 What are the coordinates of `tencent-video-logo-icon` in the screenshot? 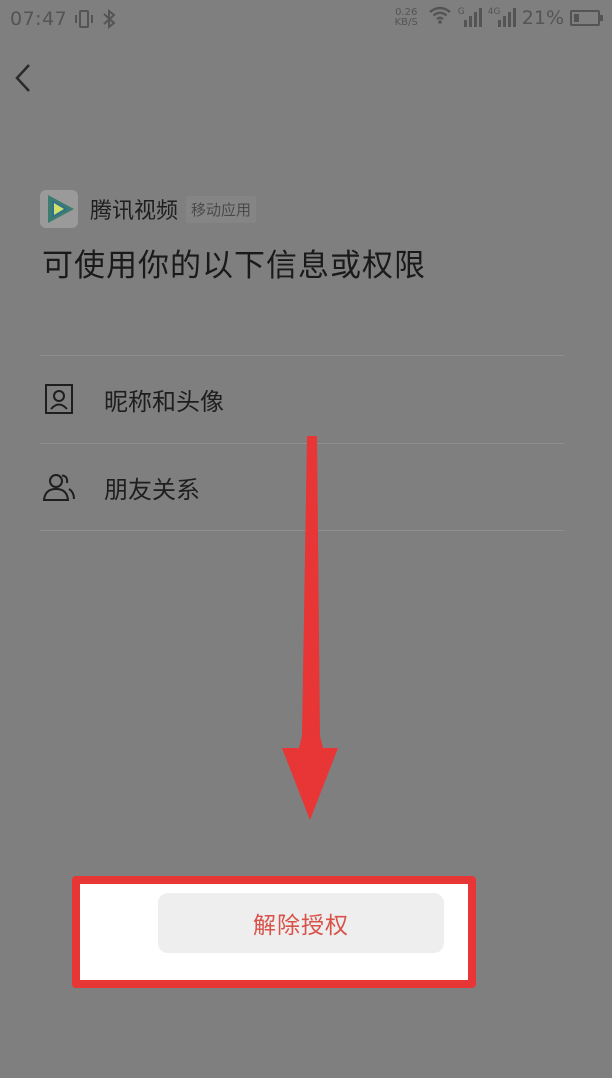 It's located at (59, 209).